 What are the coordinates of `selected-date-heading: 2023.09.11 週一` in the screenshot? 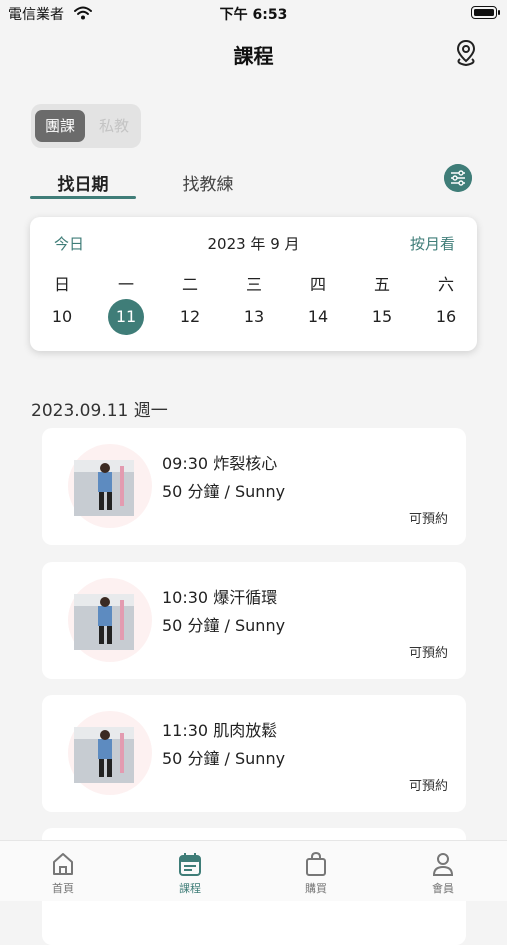 It's located at (99, 411).